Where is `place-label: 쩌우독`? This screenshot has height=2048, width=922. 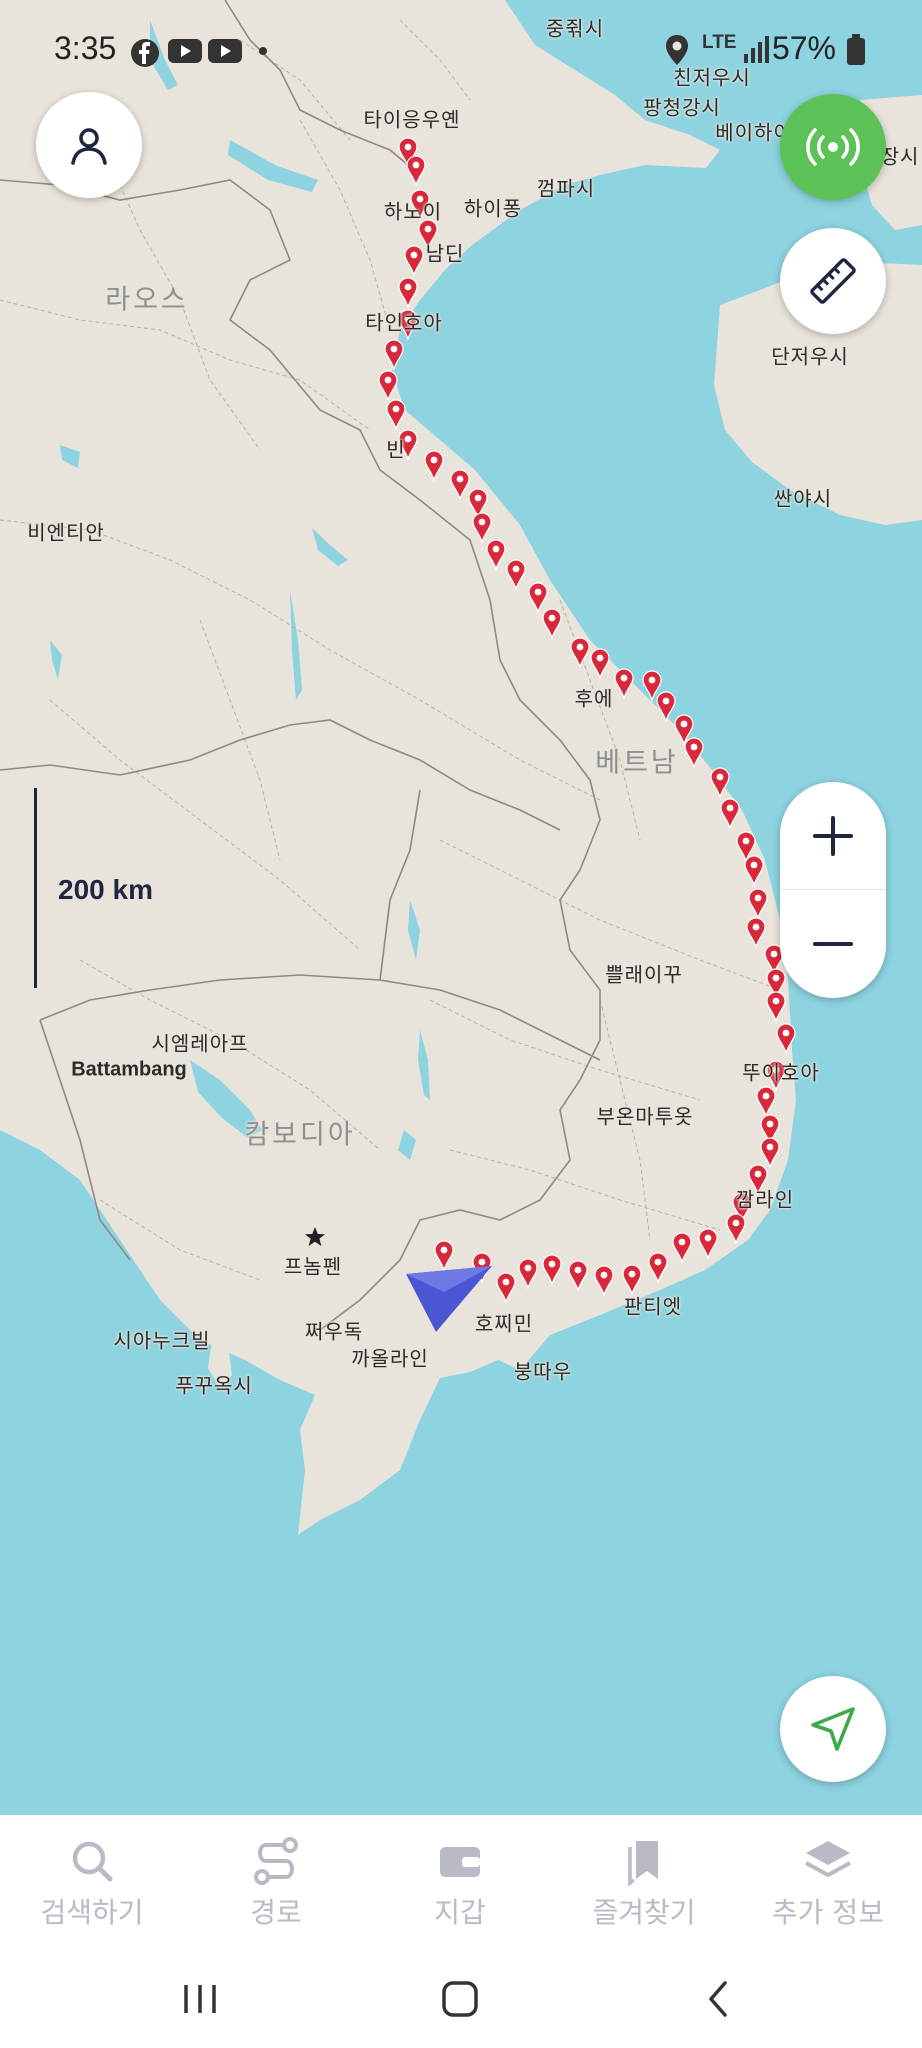 place-label: 쩌우독 is located at coordinates (334, 1331).